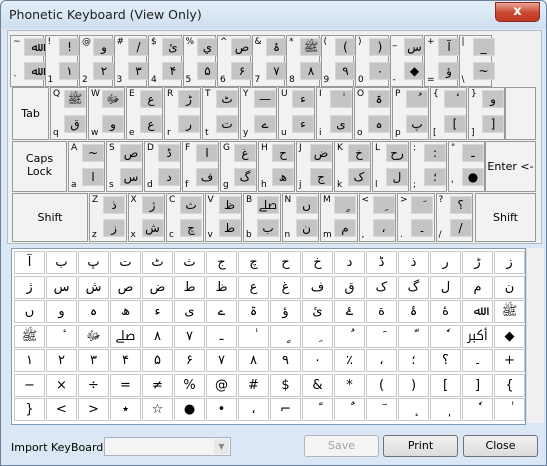  What do you see at coordinates (509, 385) in the screenshot?
I see `char-cell: {` at bounding box center [509, 385].